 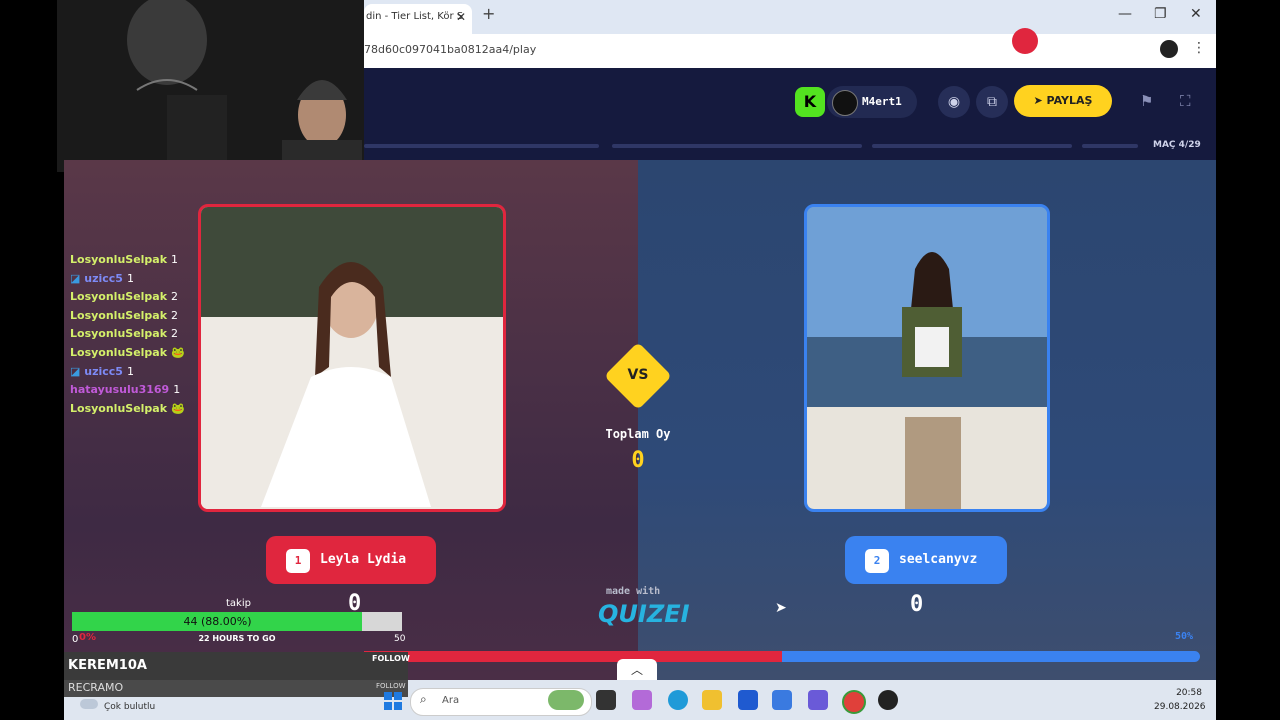 What do you see at coordinates (888, 700) in the screenshot?
I see `obs-icon` at bounding box center [888, 700].